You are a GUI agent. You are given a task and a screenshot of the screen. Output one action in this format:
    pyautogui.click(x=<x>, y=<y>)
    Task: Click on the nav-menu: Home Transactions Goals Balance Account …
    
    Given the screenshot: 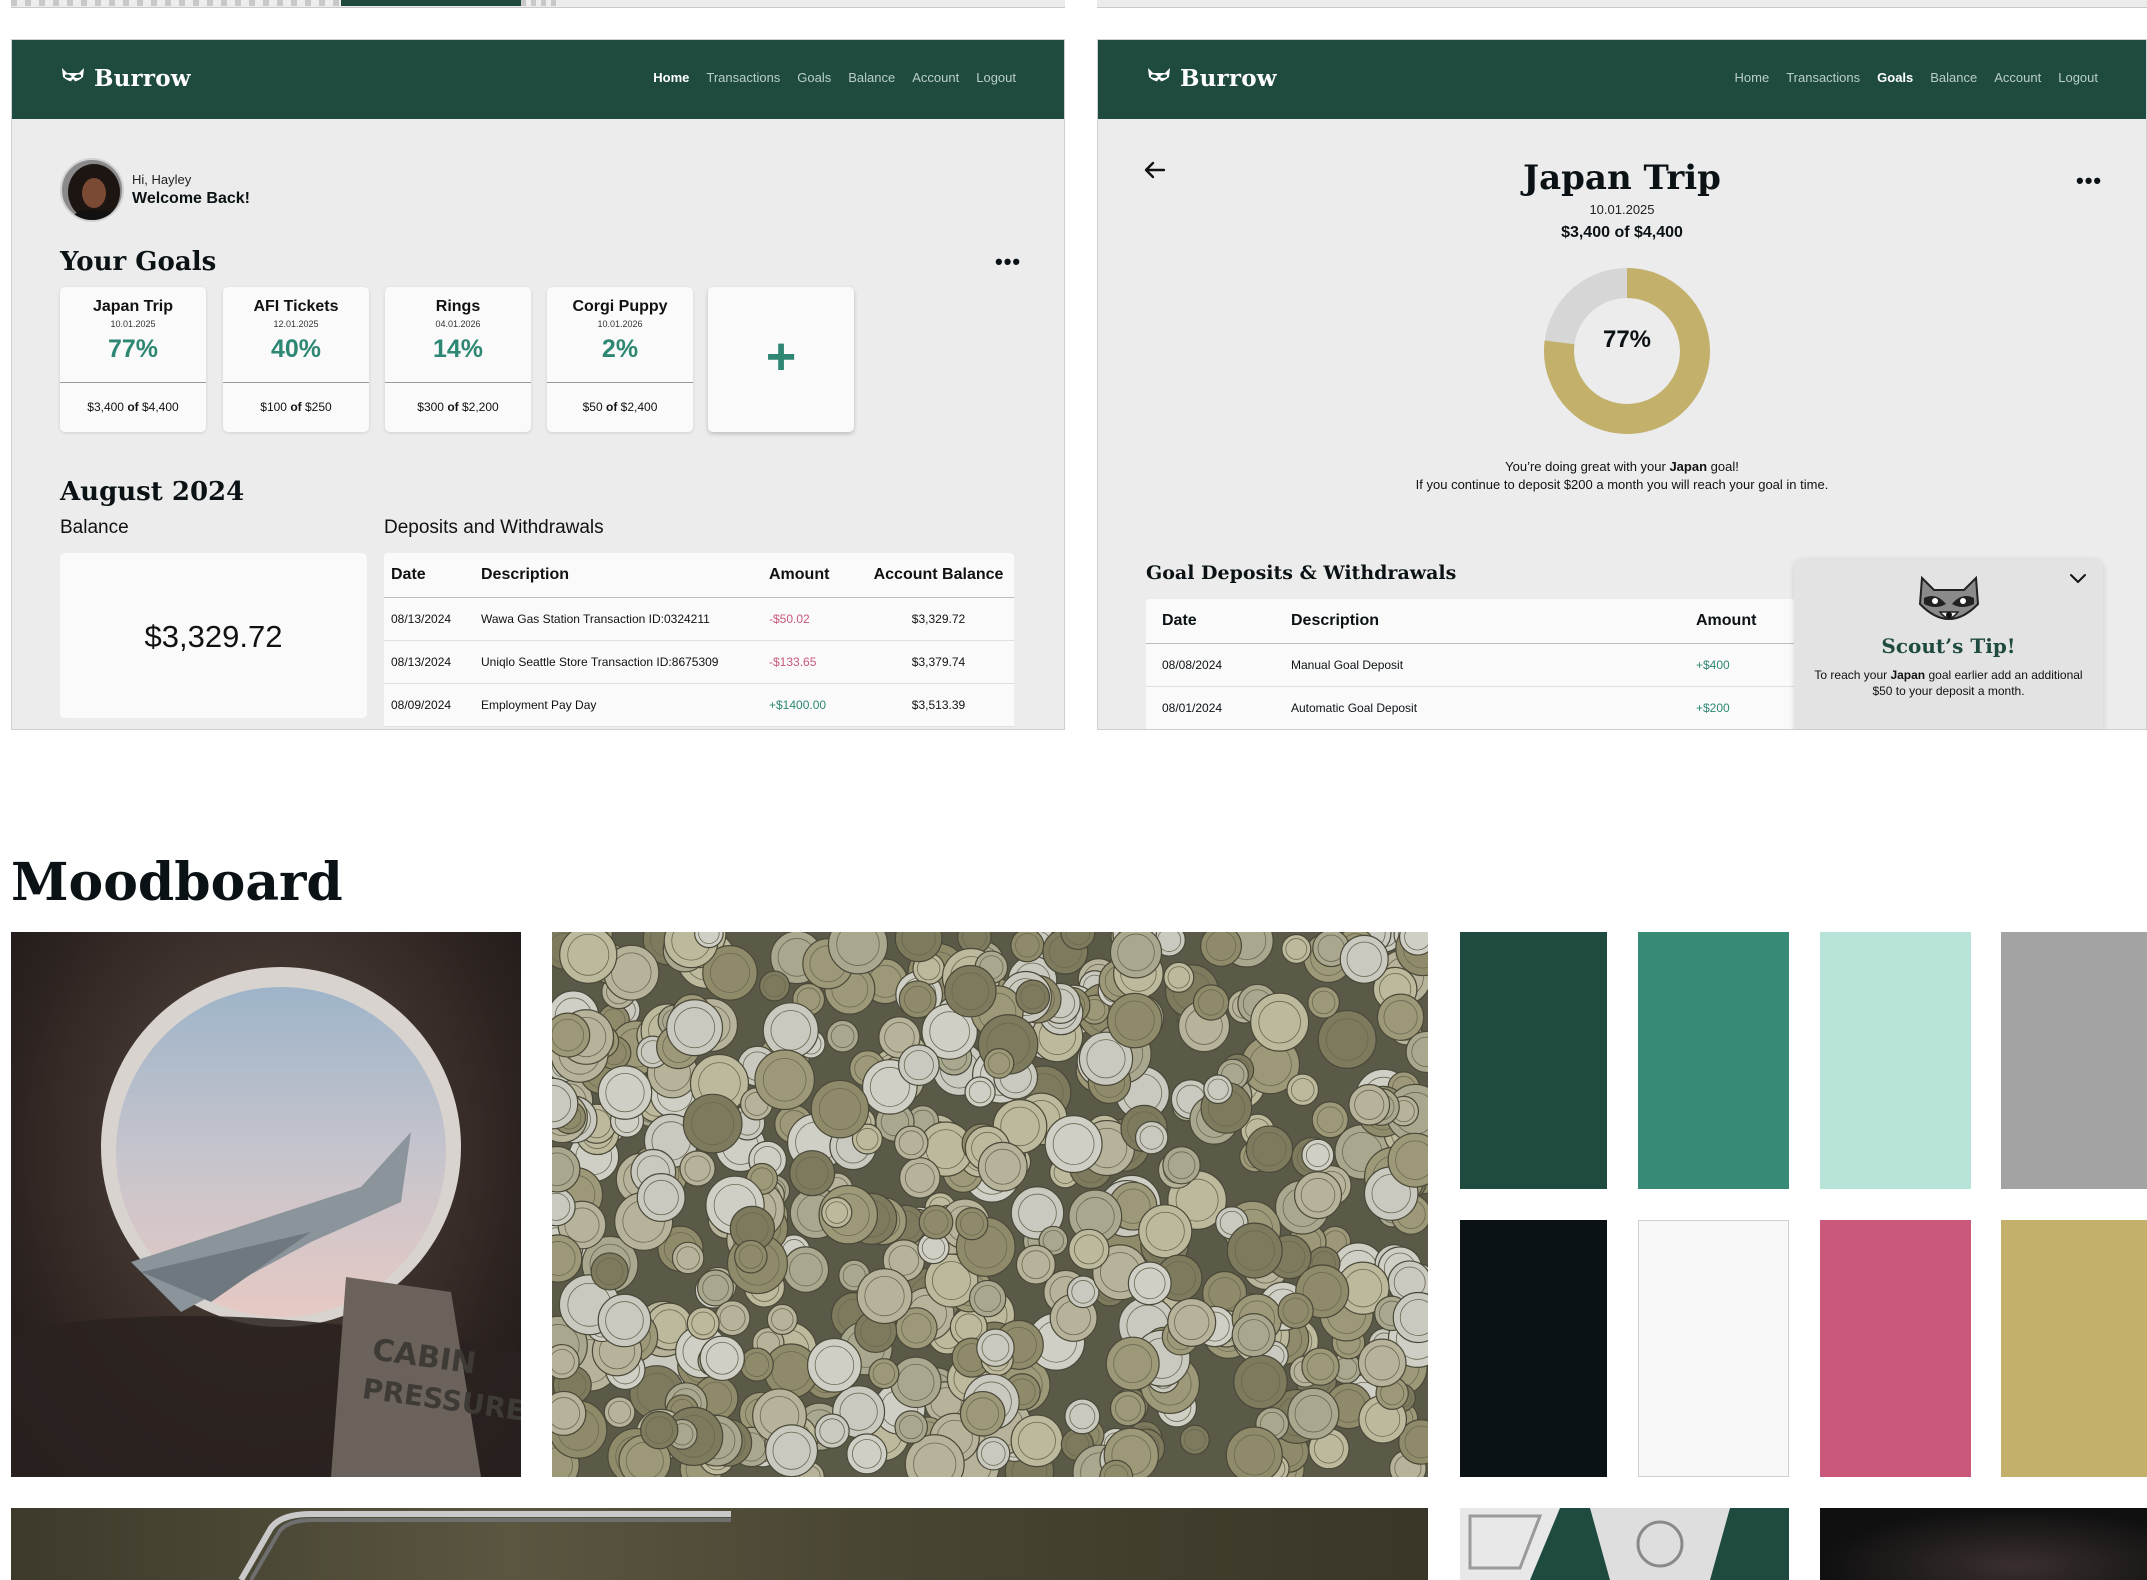 What is the action you would take?
    pyautogui.click(x=1916, y=77)
    